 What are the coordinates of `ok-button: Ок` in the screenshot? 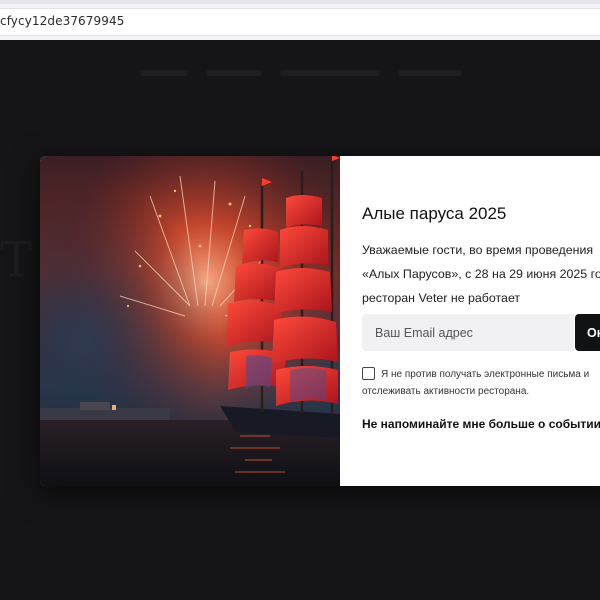 It's located at (587, 332).